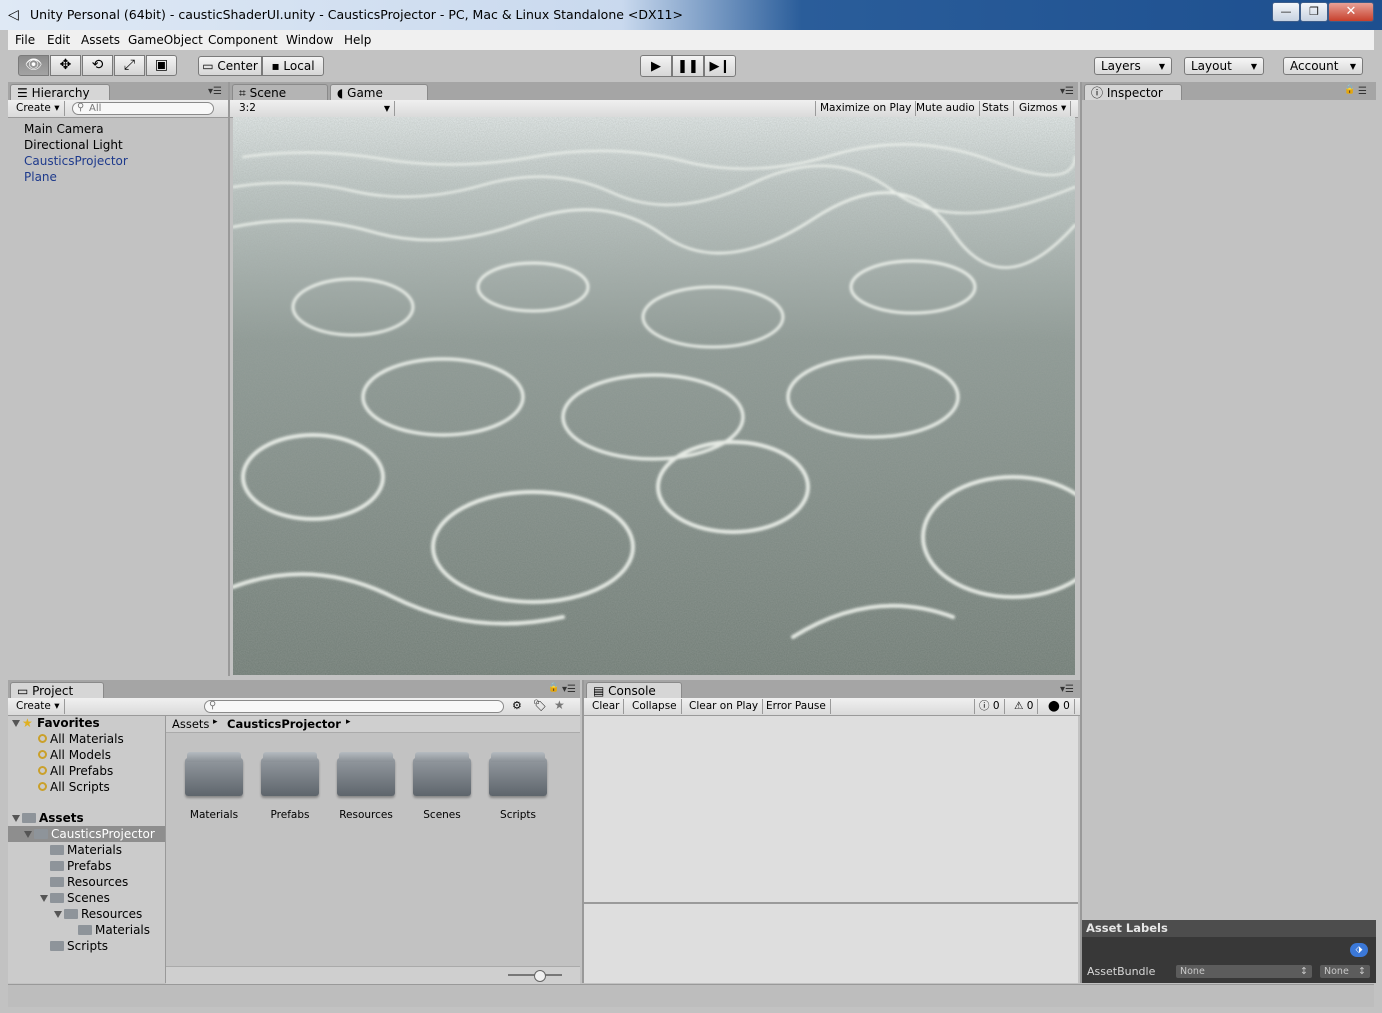 The height and width of the screenshot is (1013, 1382). I want to click on console-error-filter: ⬤ 0, so click(1059, 706).